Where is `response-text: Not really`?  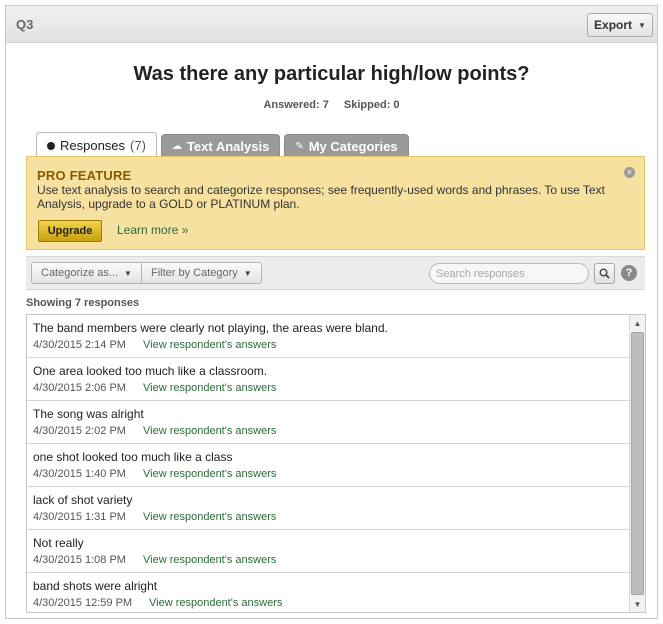
response-text: Not really is located at coordinates (58, 543).